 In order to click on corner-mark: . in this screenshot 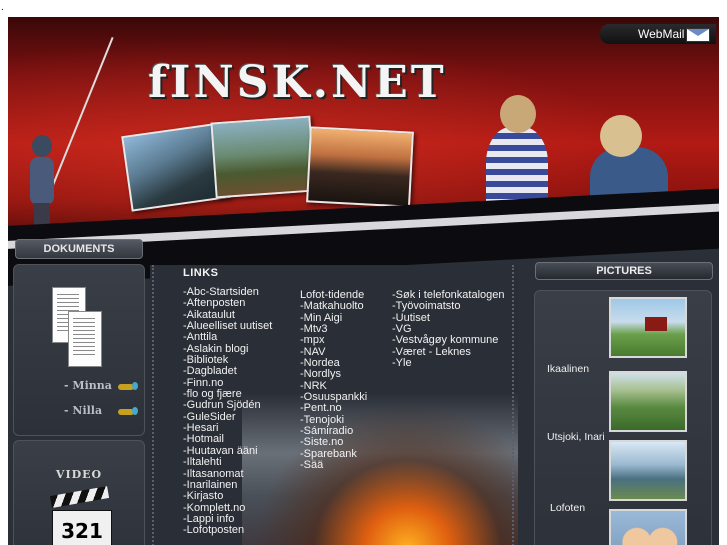, I will do `click(2, 7)`.